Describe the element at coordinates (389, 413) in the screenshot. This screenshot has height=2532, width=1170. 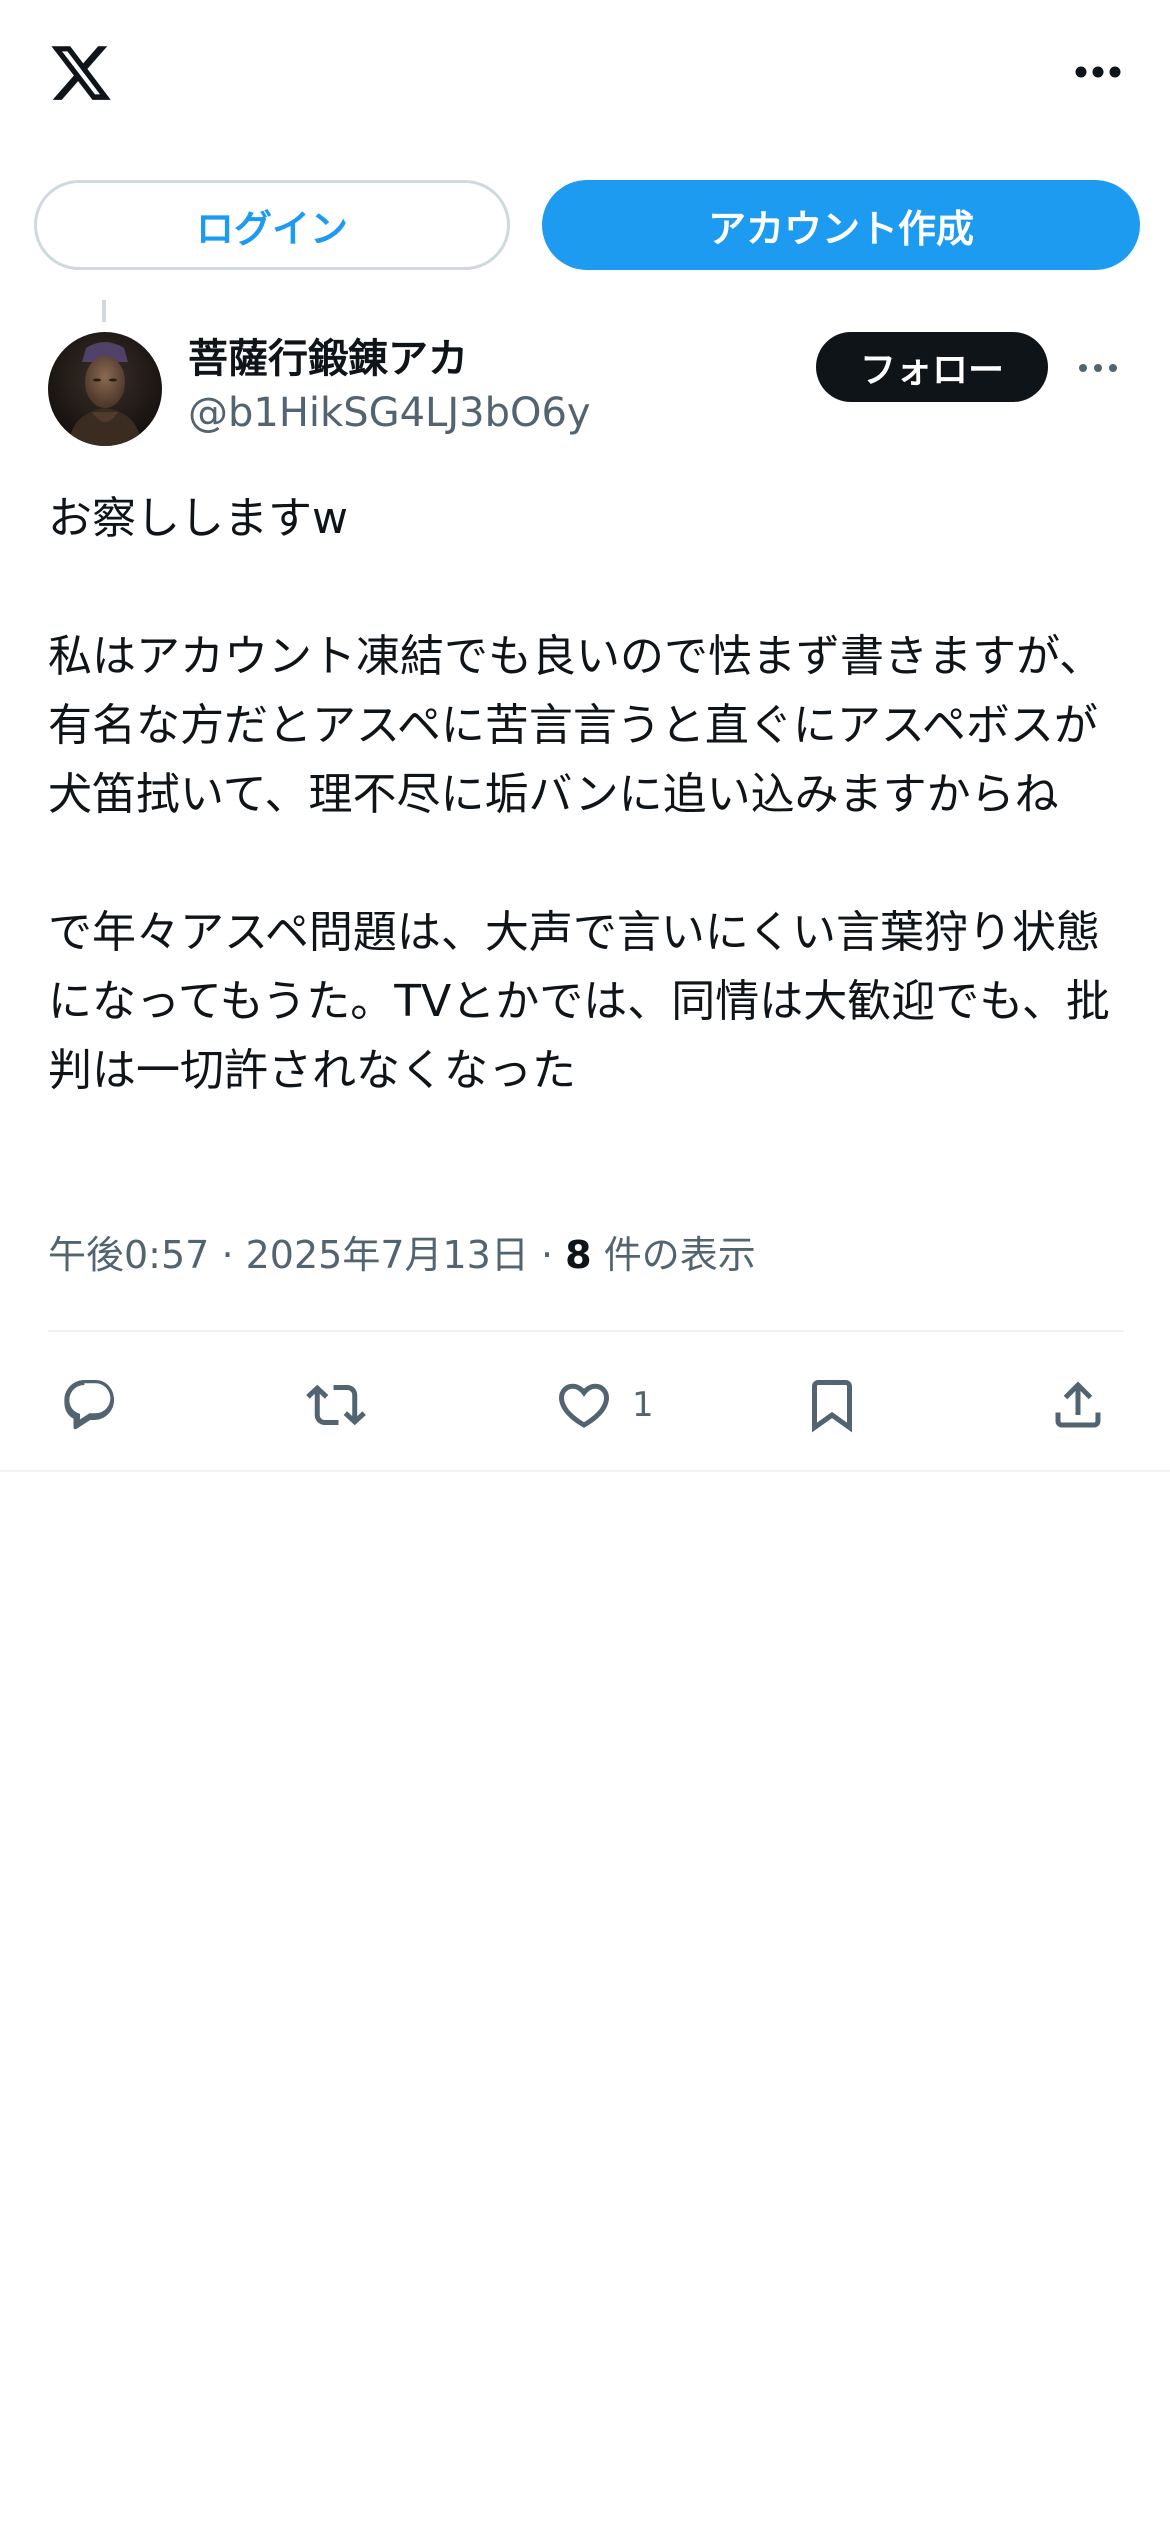
I see `author-handle: @b1HikSG4LJ3bO6y` at that location.